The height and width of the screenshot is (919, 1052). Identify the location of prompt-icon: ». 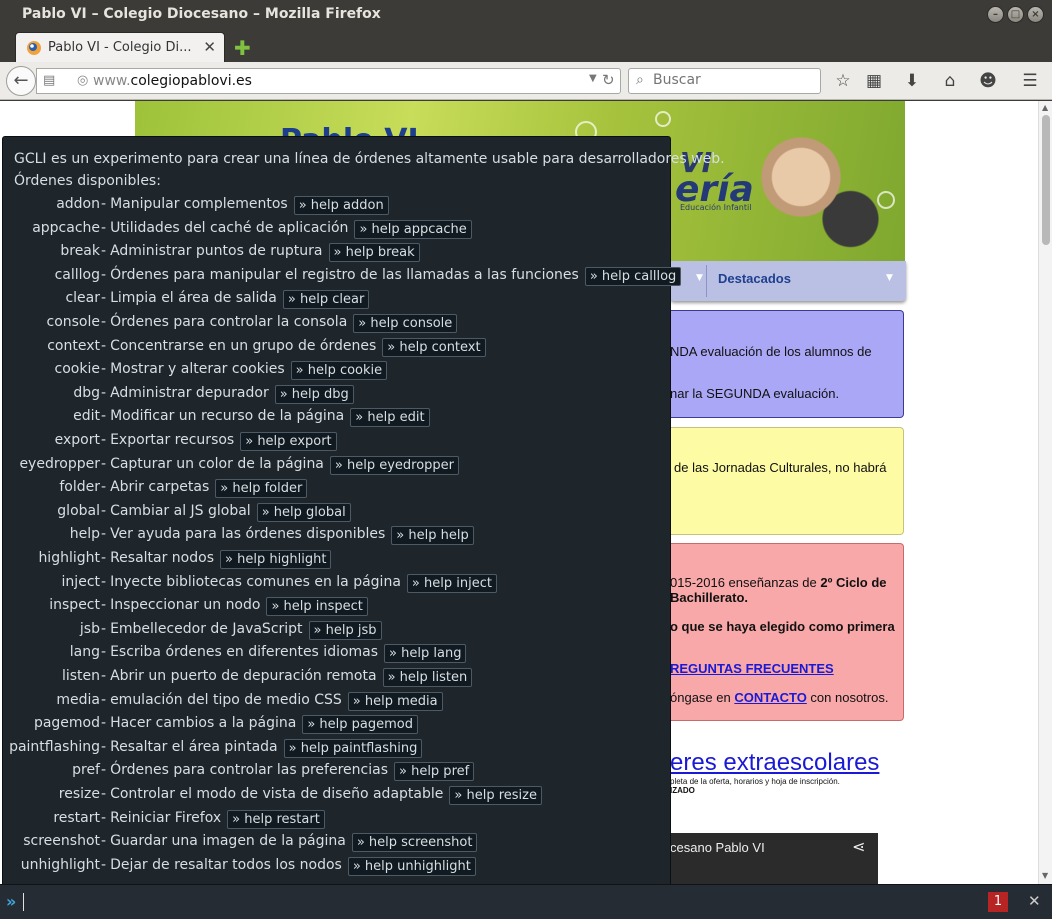
(11, 901).